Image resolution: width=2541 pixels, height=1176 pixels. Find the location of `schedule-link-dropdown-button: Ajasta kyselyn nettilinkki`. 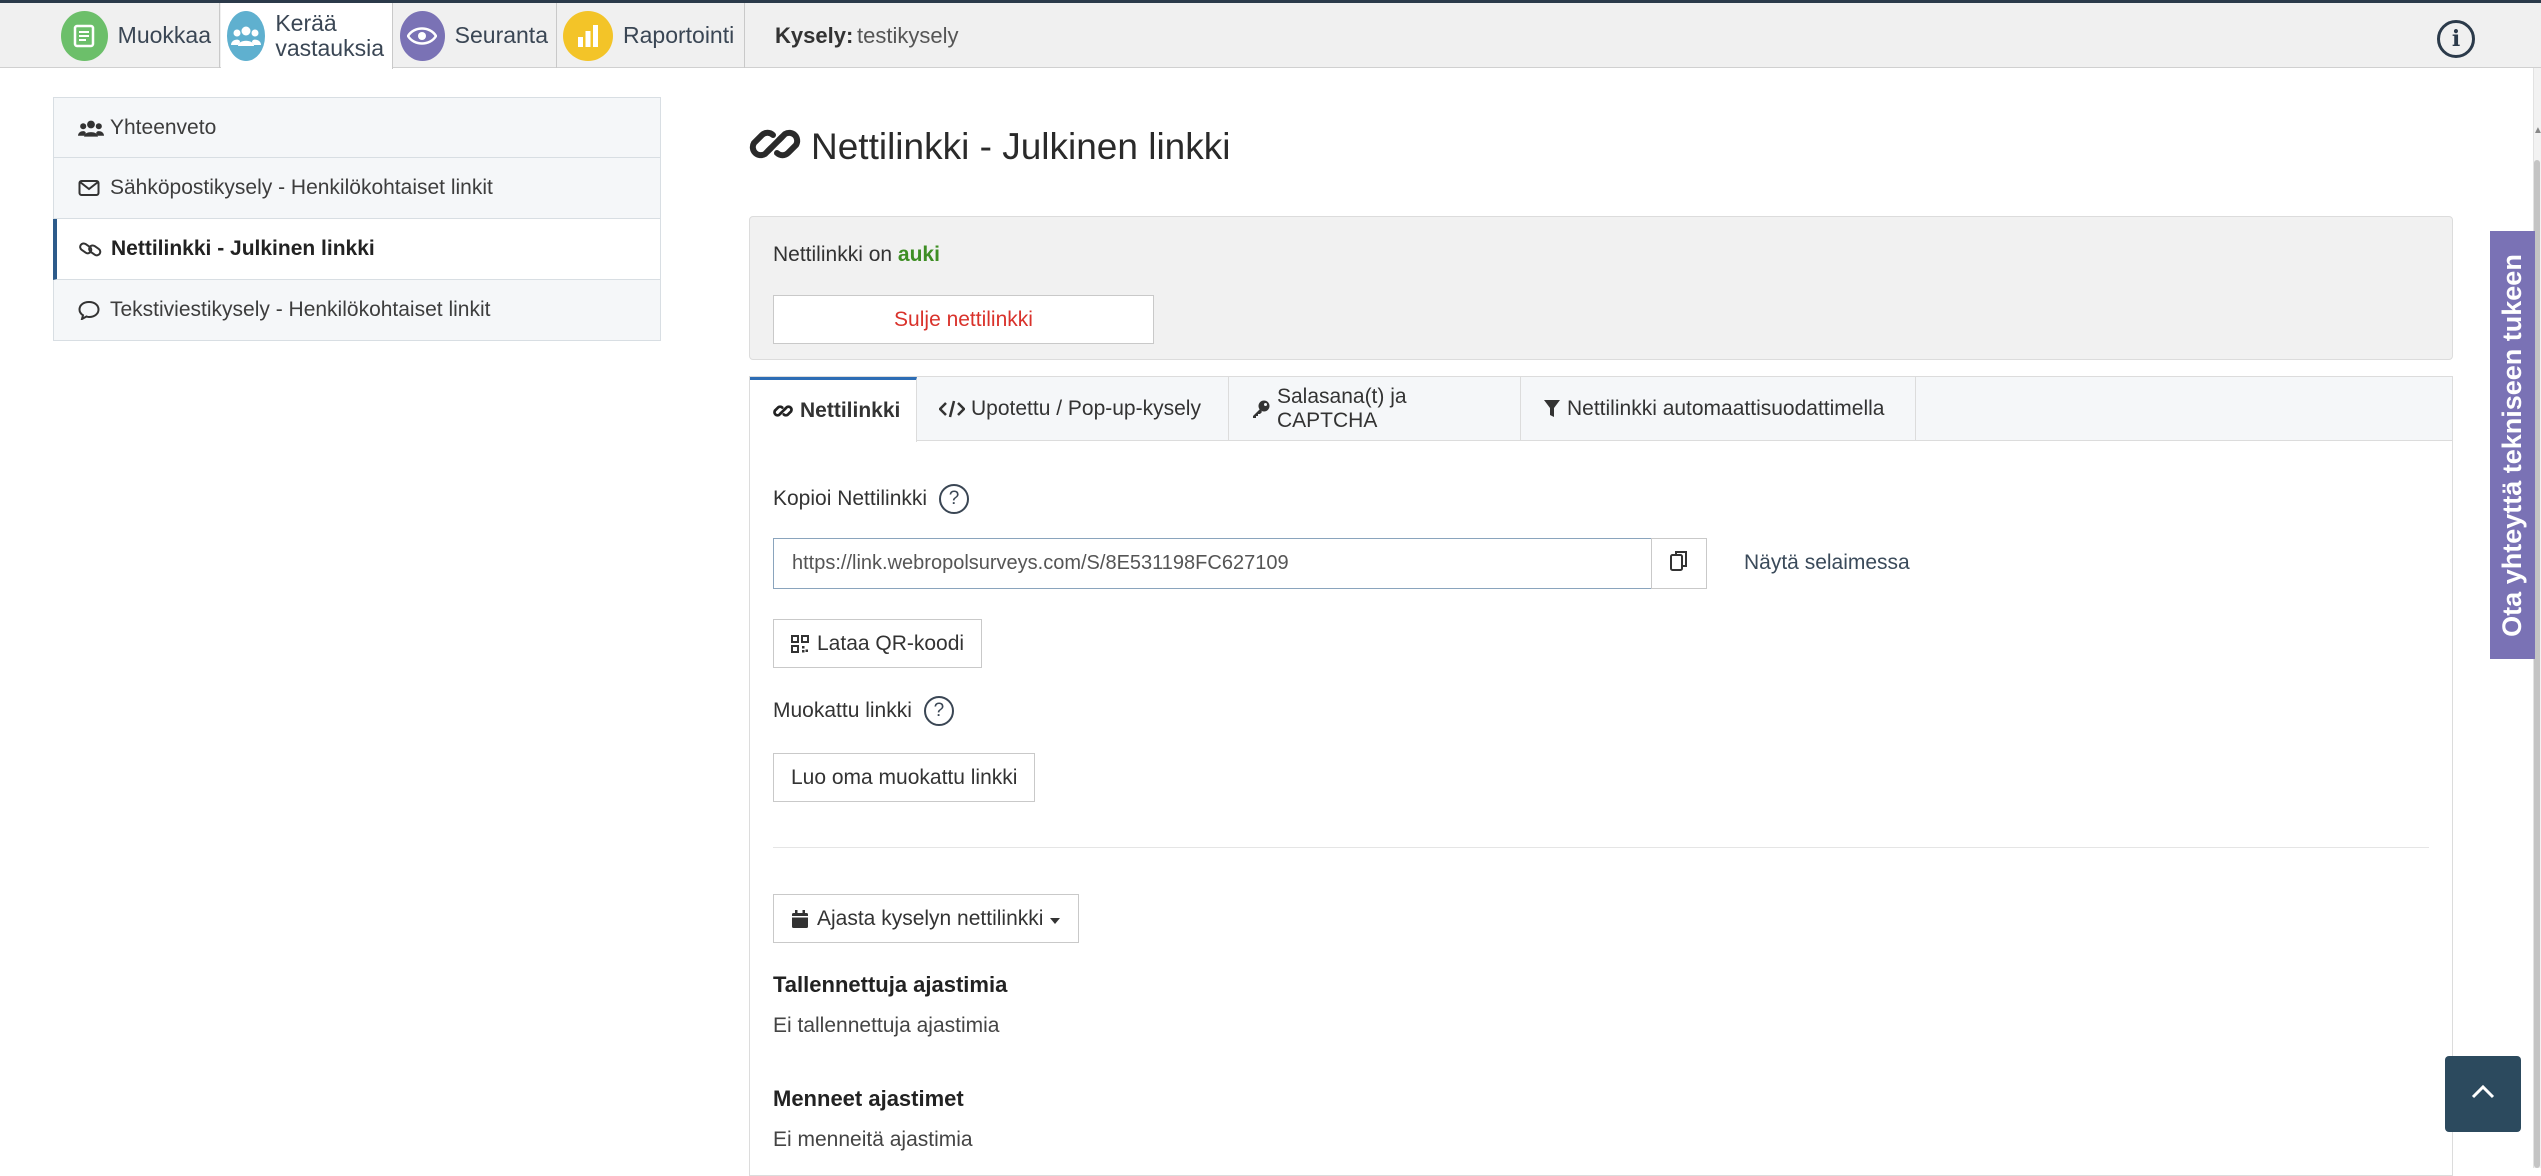

schedule-link-dropdown-button: Ajasta kyselyn nettilinkki is located at coordinates (926, 918).